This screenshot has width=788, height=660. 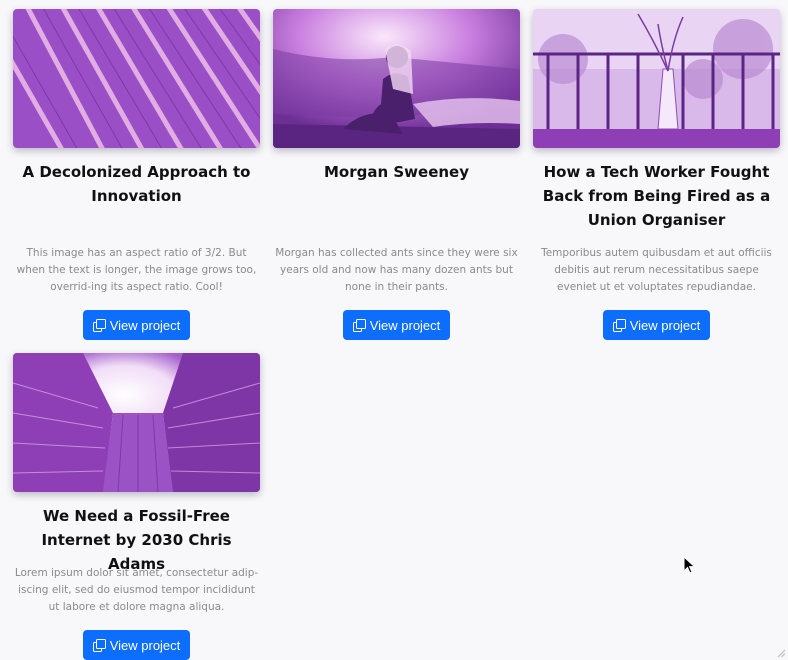 What do you see at coordinates (136, 184) in the screenshot?
I see `card-title: A Decolonized Approach to Innovation` at bounding box center [136, 184].